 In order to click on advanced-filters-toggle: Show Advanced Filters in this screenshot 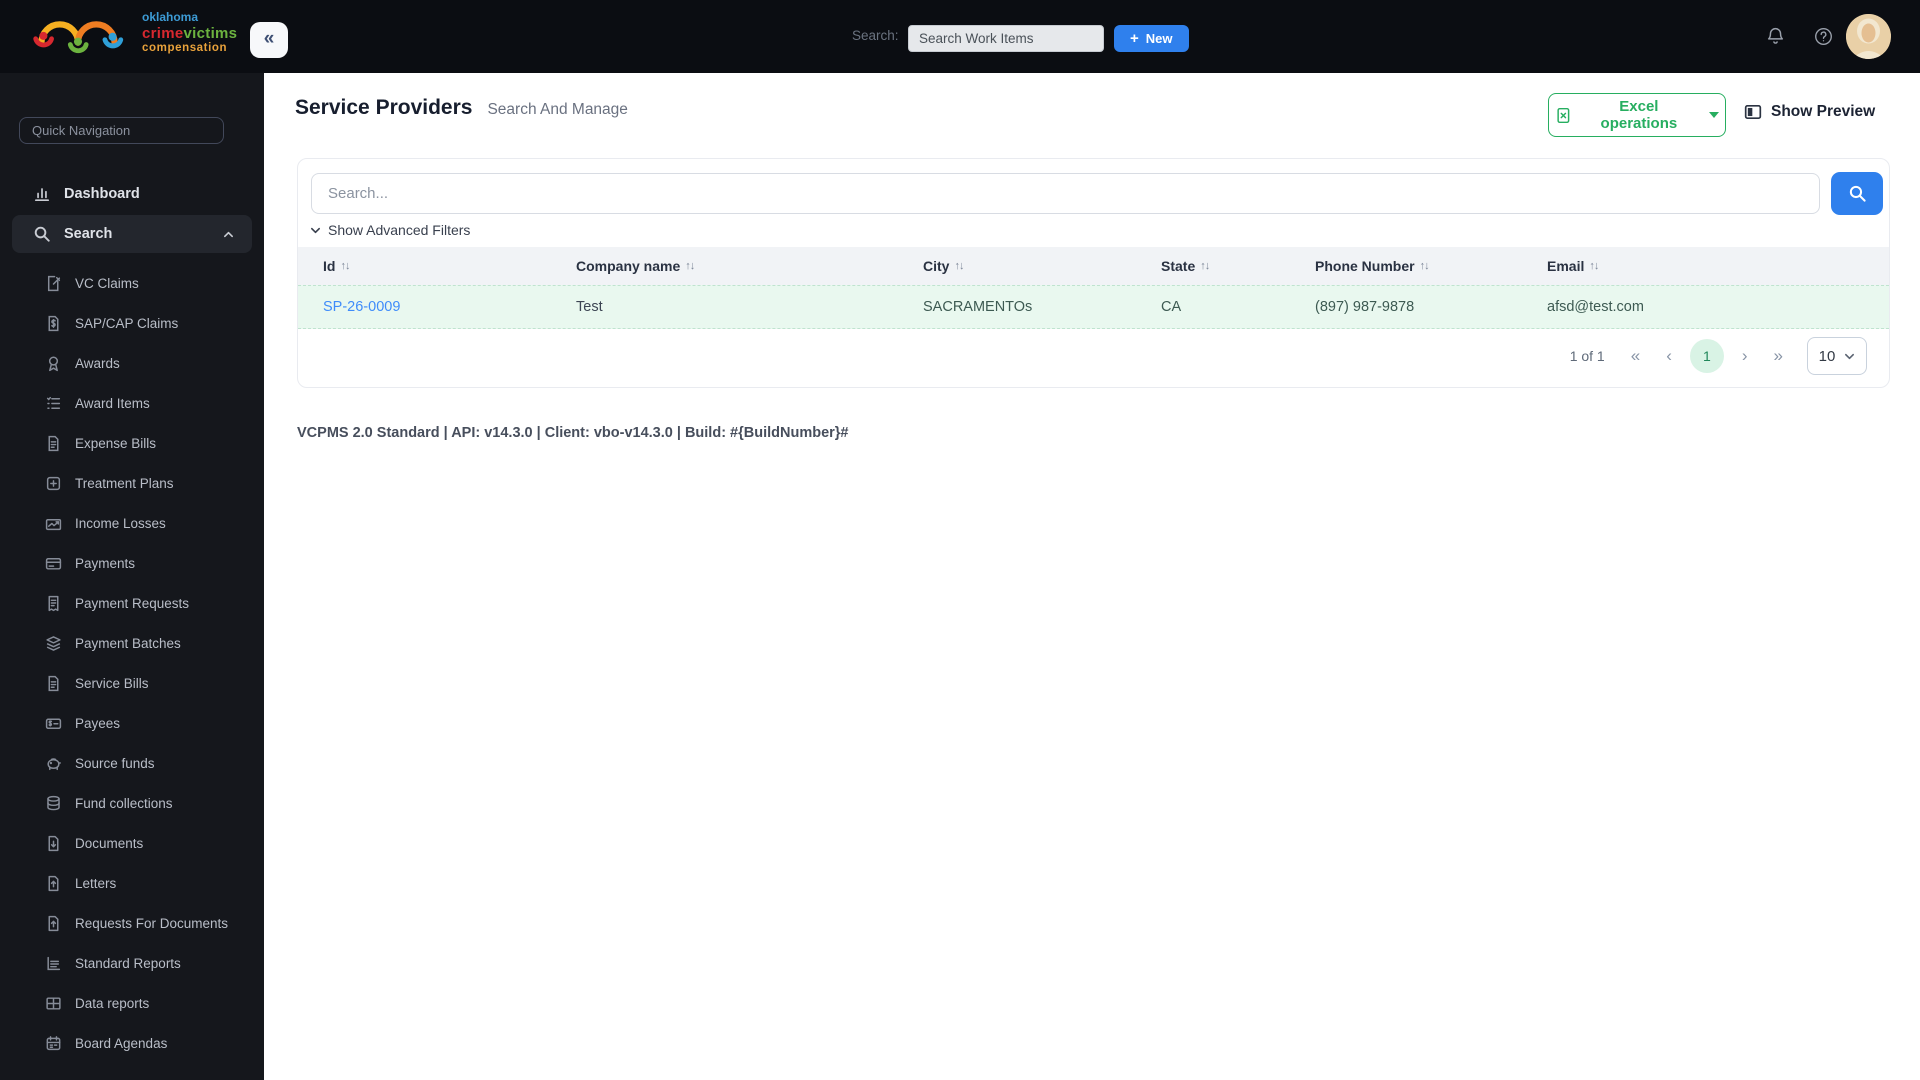, I will do `click(390, 230)`.